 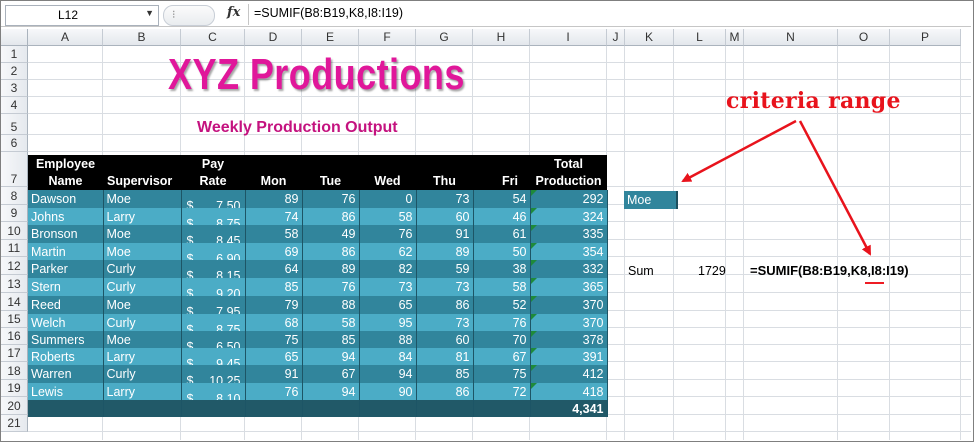 I want to click on arrow-to-criteria-cell, so click(x=739, y=151).